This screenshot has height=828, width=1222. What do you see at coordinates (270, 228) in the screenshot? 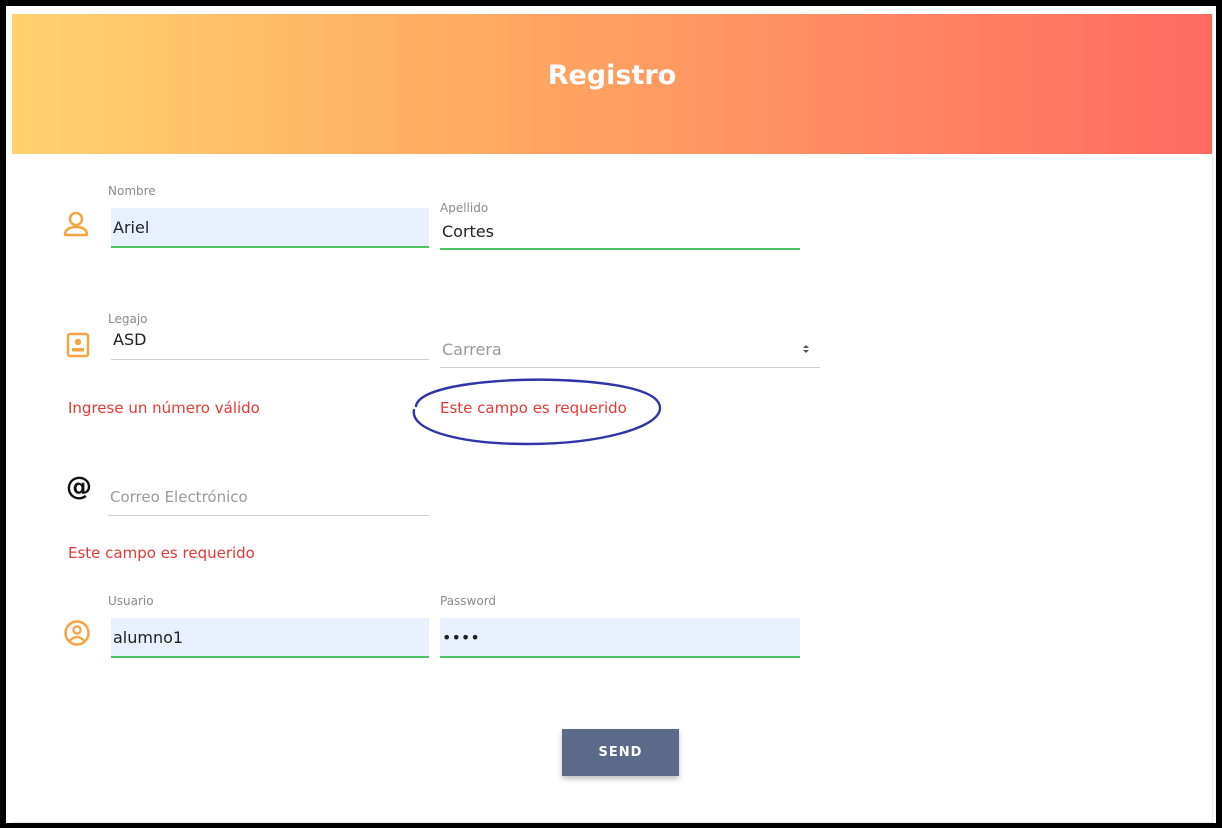
I see `nombre-input: Ariel` at bounding box center [270, 228].